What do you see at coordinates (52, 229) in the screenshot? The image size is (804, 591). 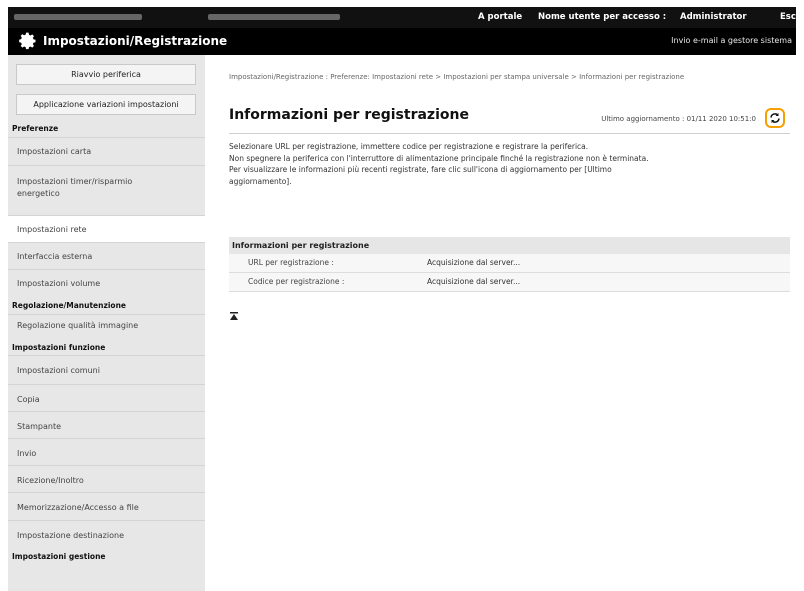 I see `sidebar-item-label: Impostazioni rete` at bounding box center [52, 229].